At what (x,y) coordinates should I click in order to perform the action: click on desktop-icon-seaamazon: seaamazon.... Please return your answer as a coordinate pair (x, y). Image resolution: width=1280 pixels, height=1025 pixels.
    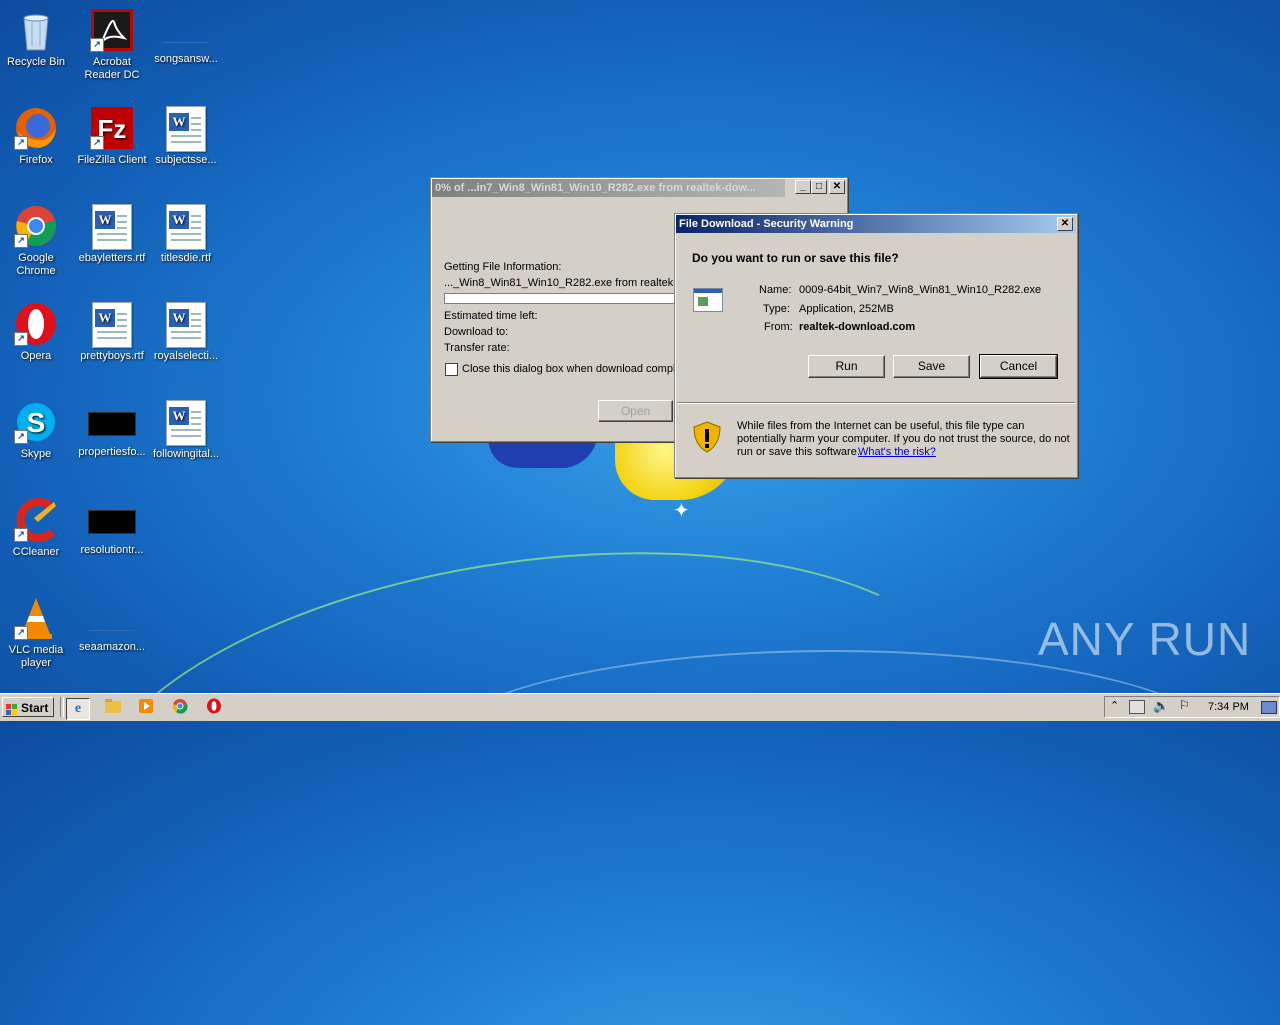
    Looking at the image, I should click on (112, 625).